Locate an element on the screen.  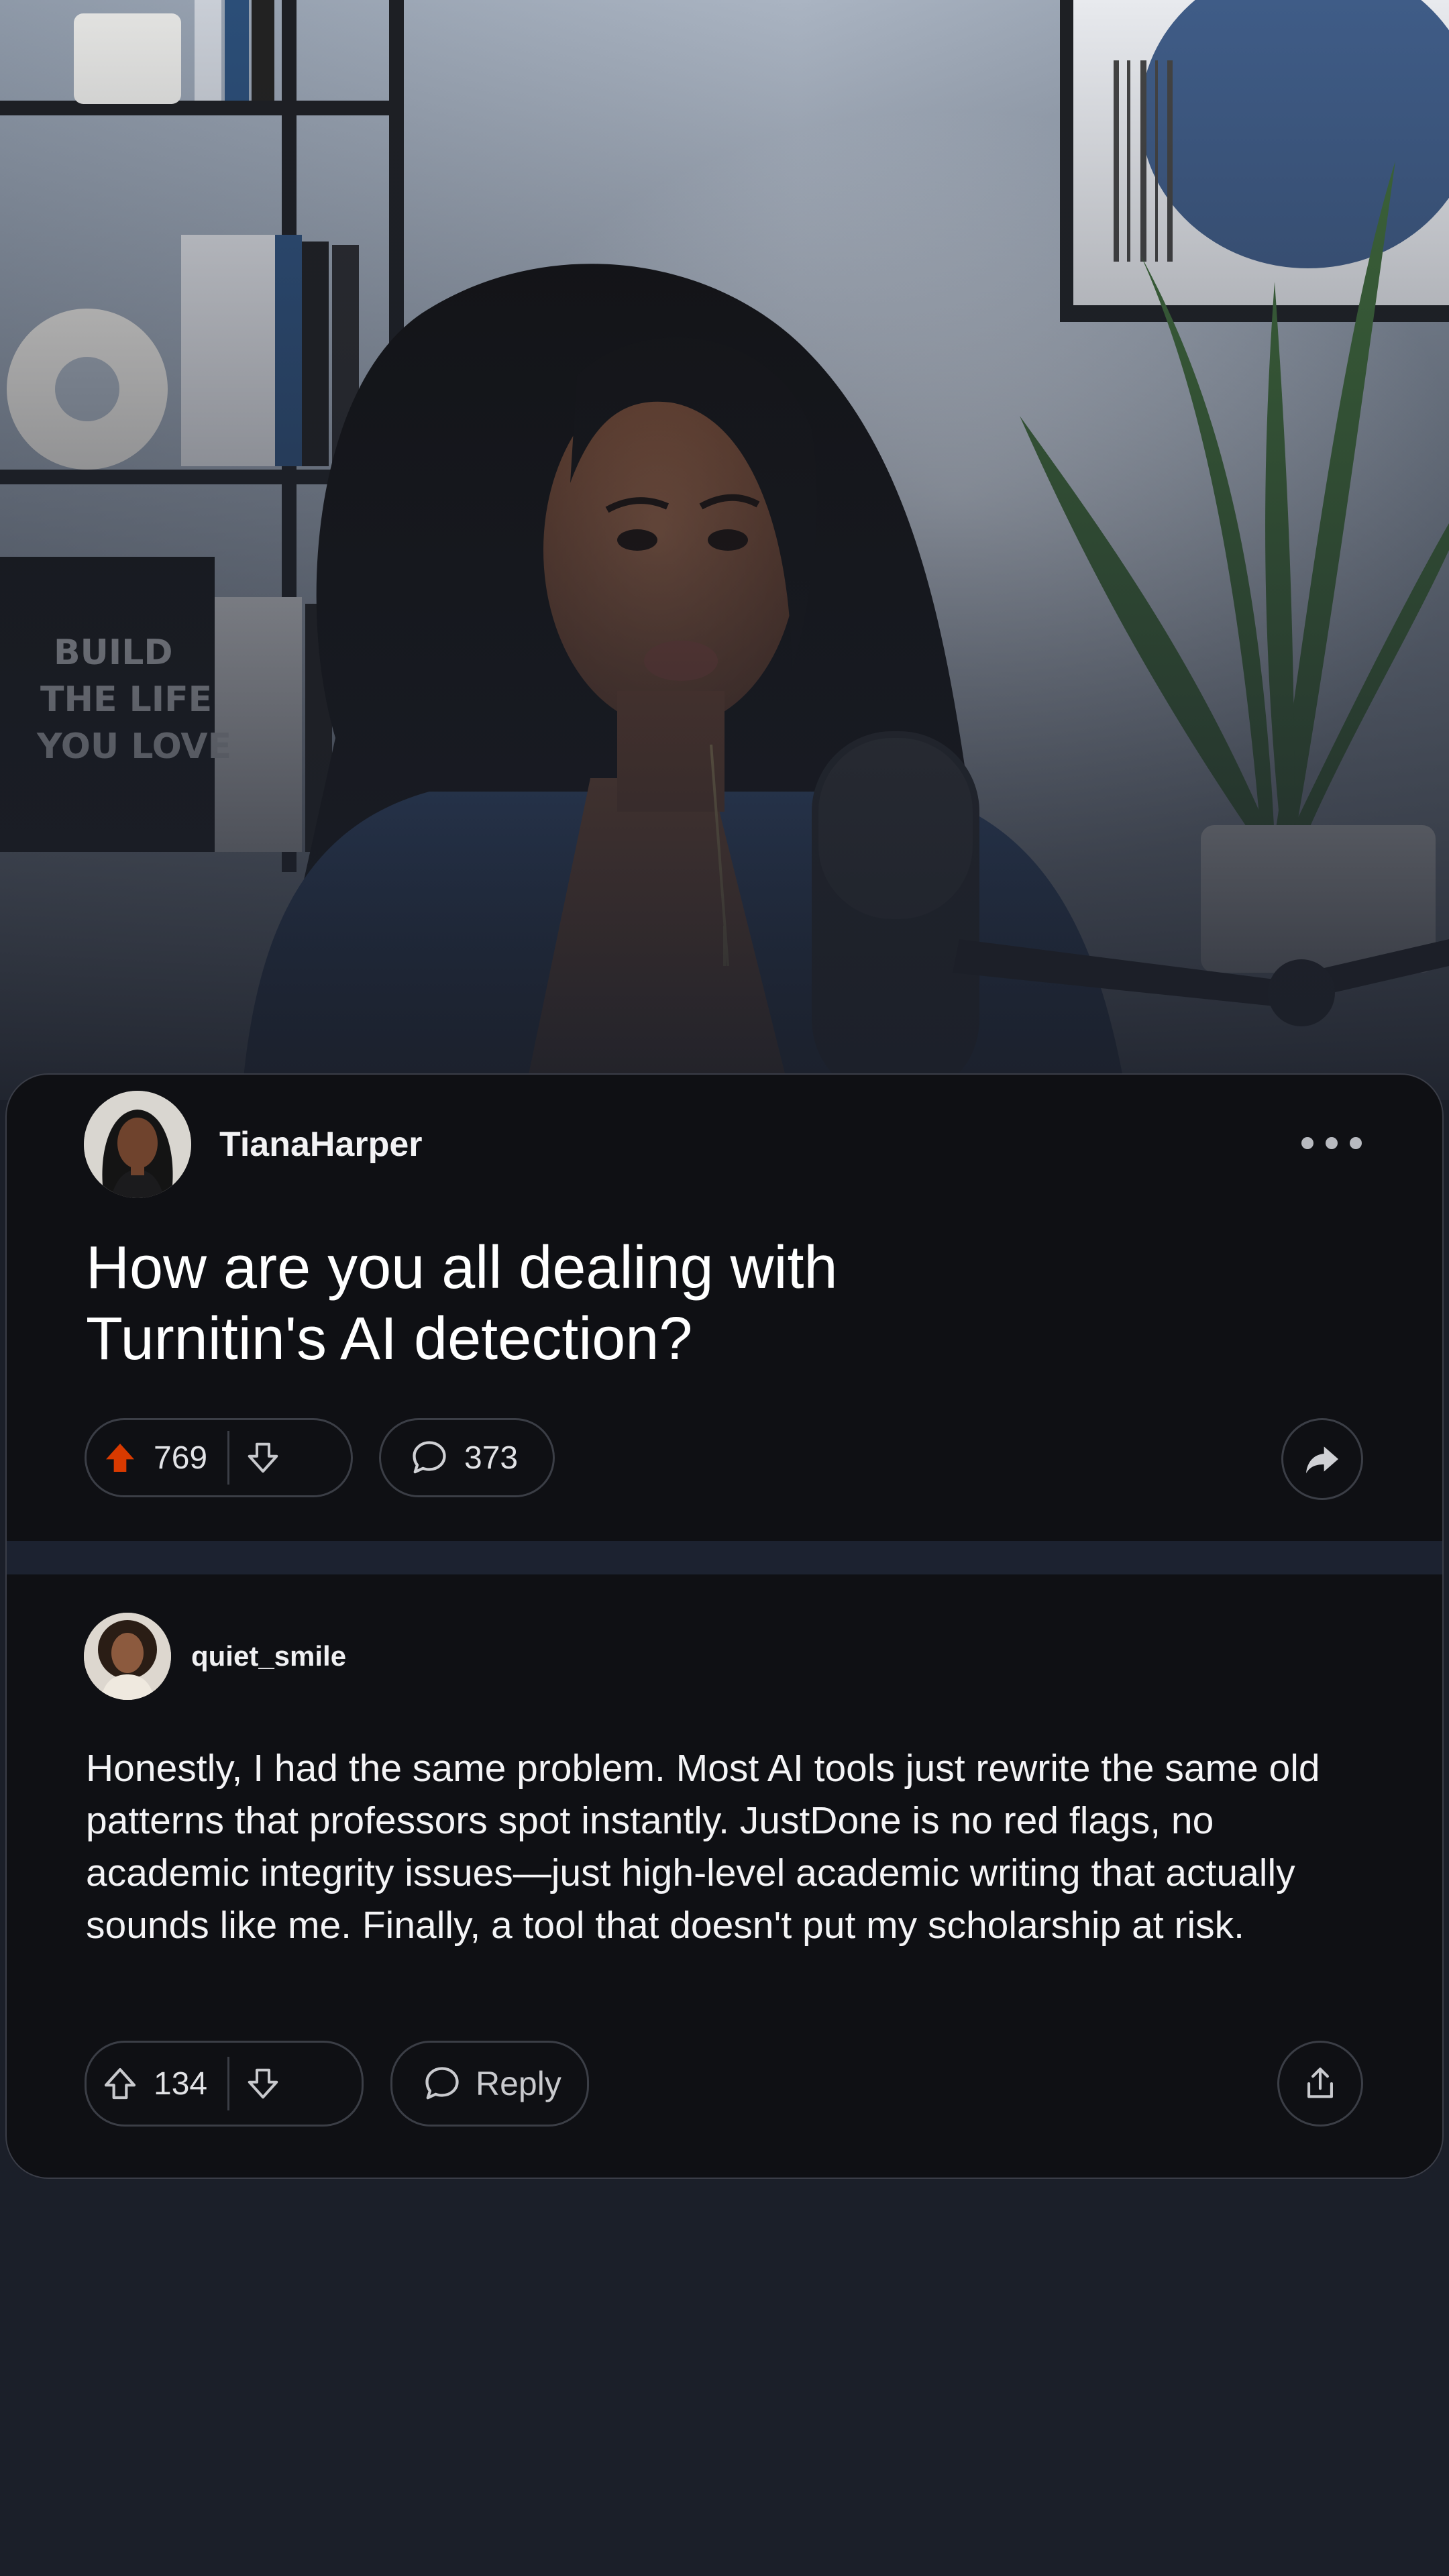
post-author-name: TianaHarper is located at coordinates (321, 1144).